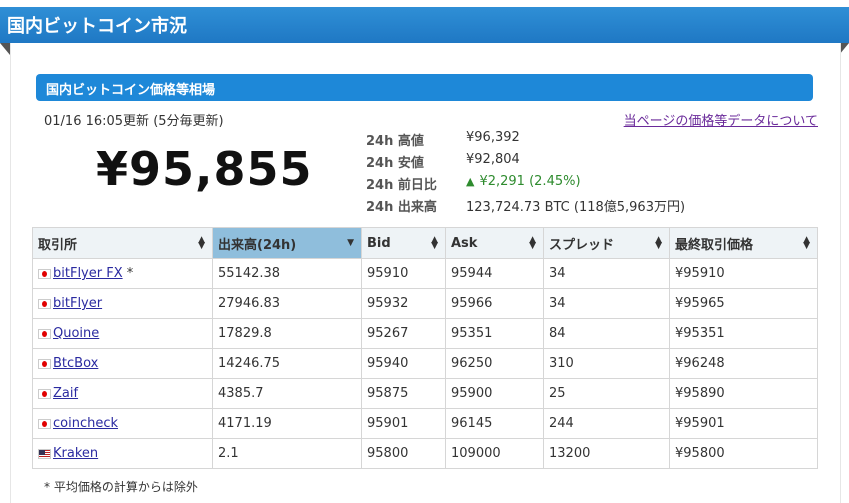 The width and height of the screenshot is (849, 503). Describe the element at coordinates (494, 423) in the screenshot. I see `ask-cell: 96145` at that location.